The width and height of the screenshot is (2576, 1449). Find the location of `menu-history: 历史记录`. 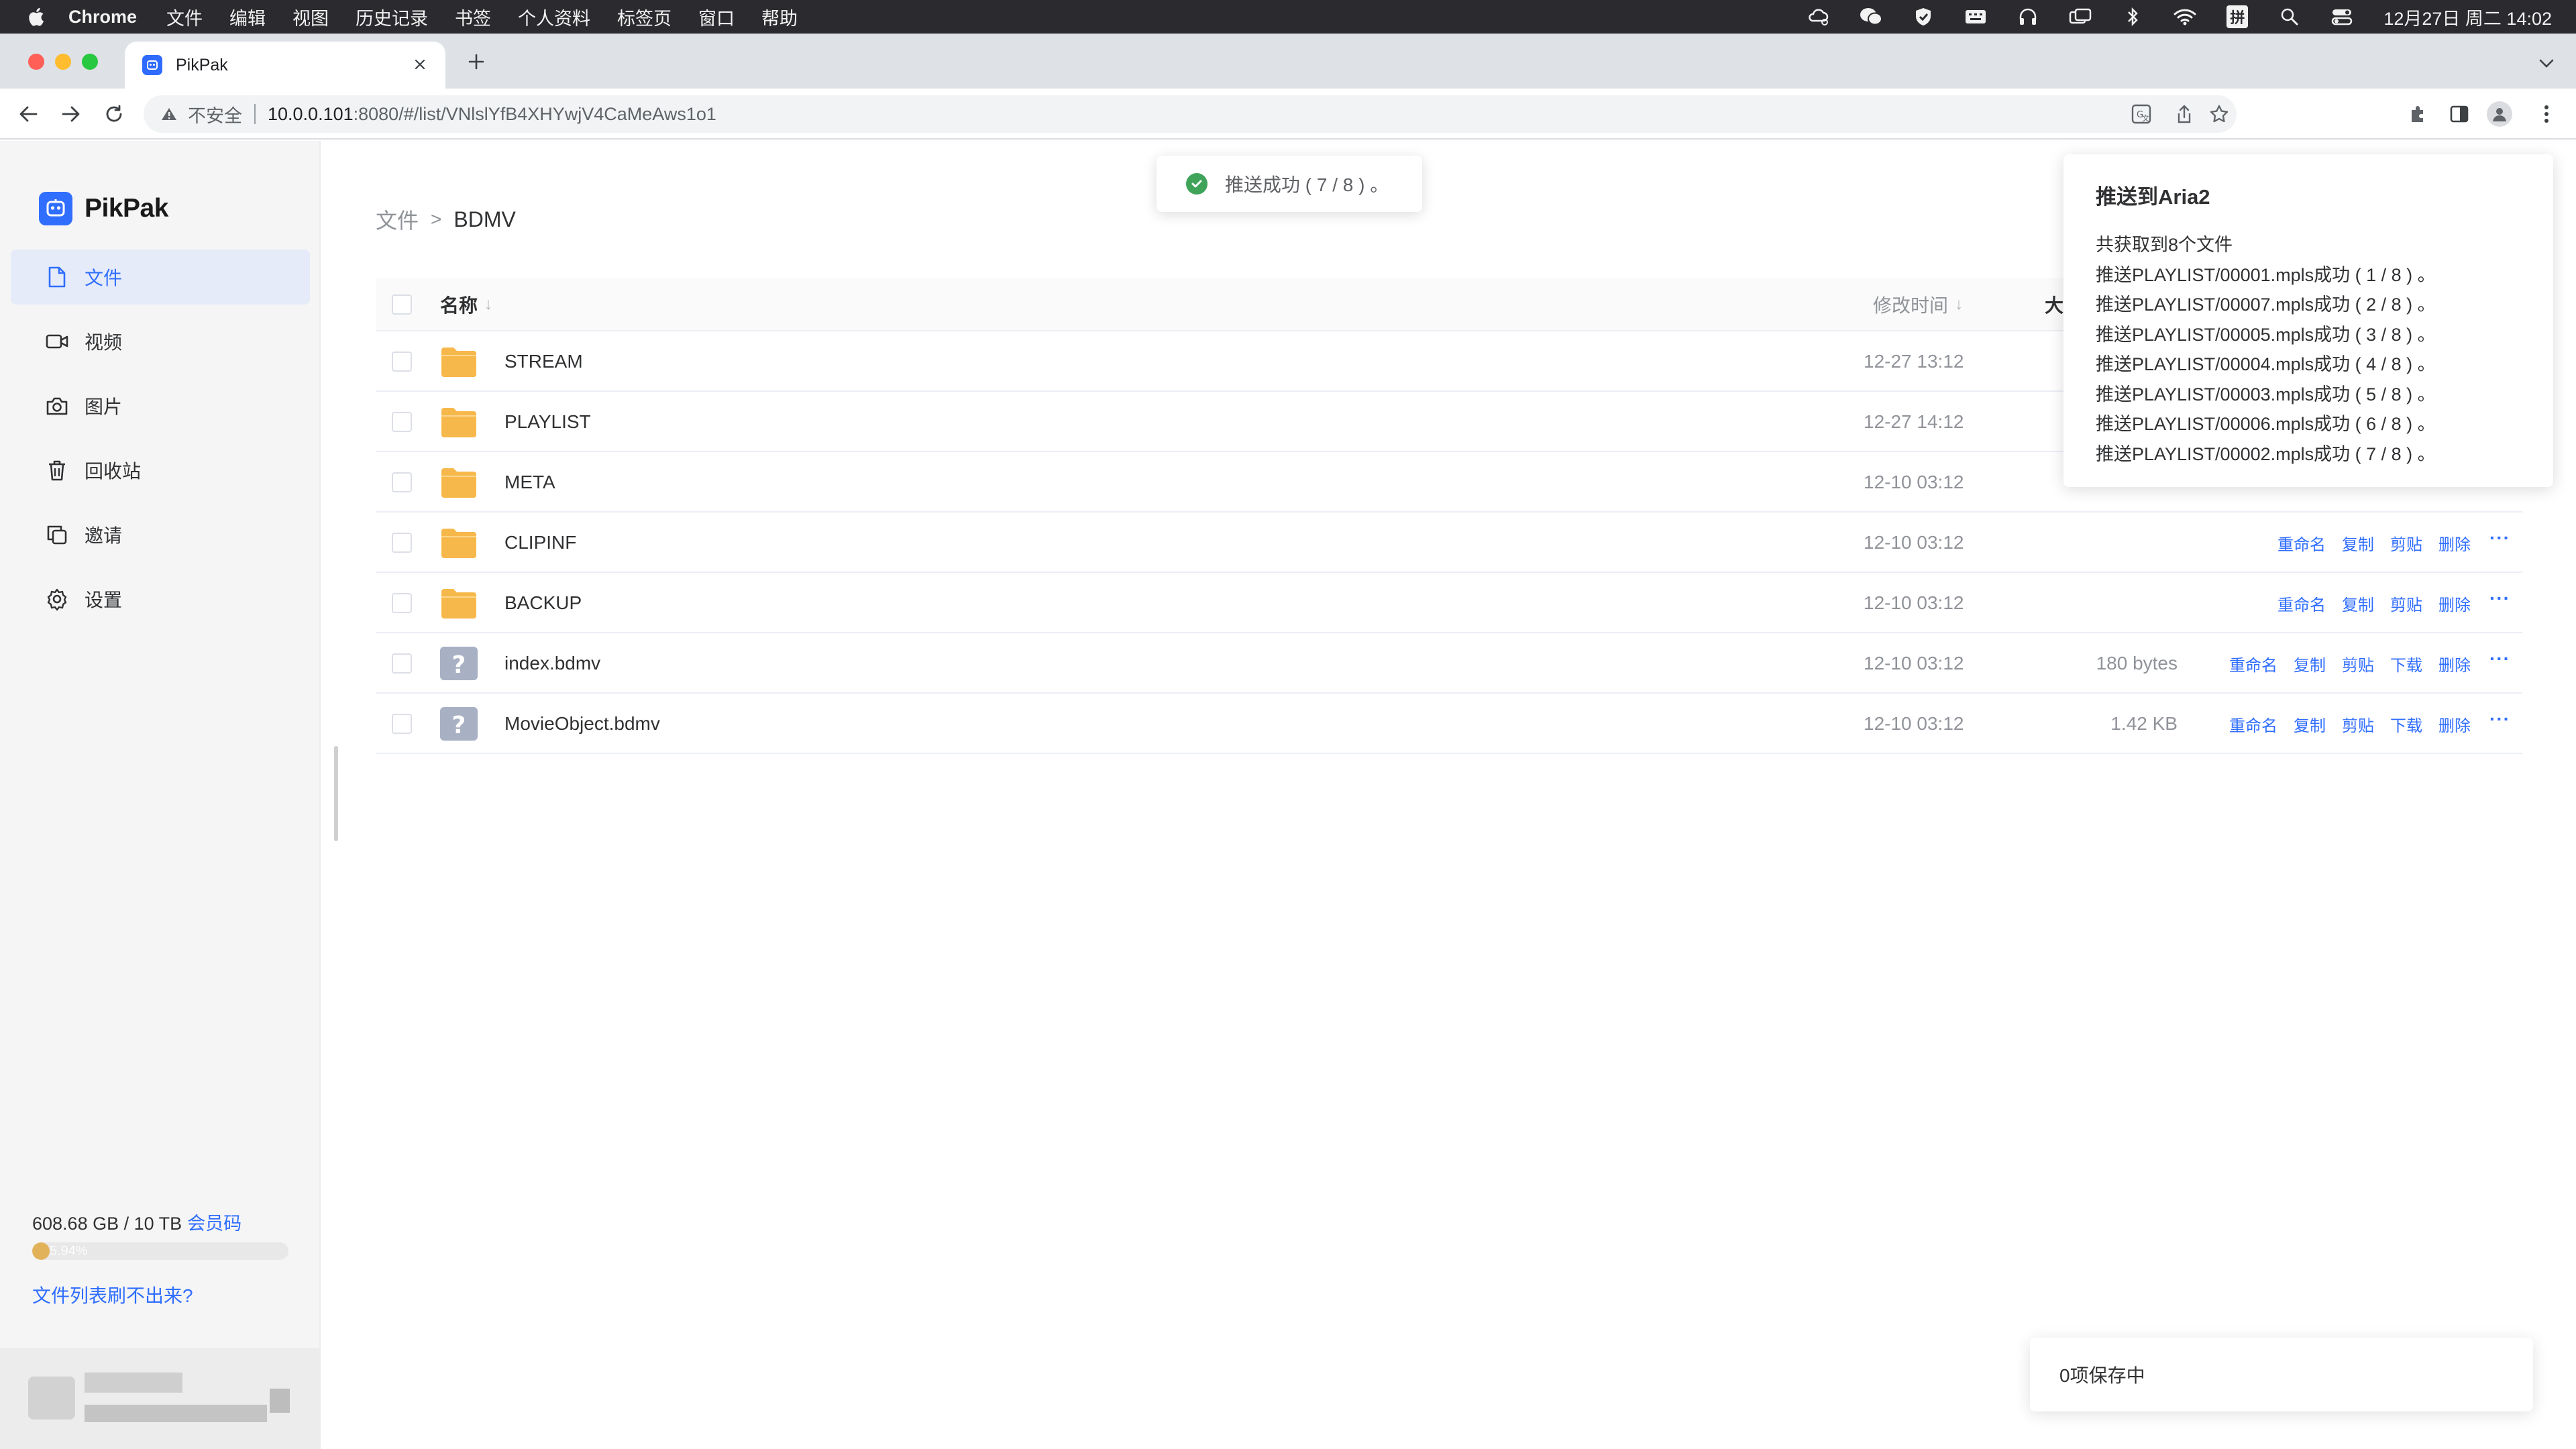

menu-history: 历史记录 is located at coordinates (392, 17).